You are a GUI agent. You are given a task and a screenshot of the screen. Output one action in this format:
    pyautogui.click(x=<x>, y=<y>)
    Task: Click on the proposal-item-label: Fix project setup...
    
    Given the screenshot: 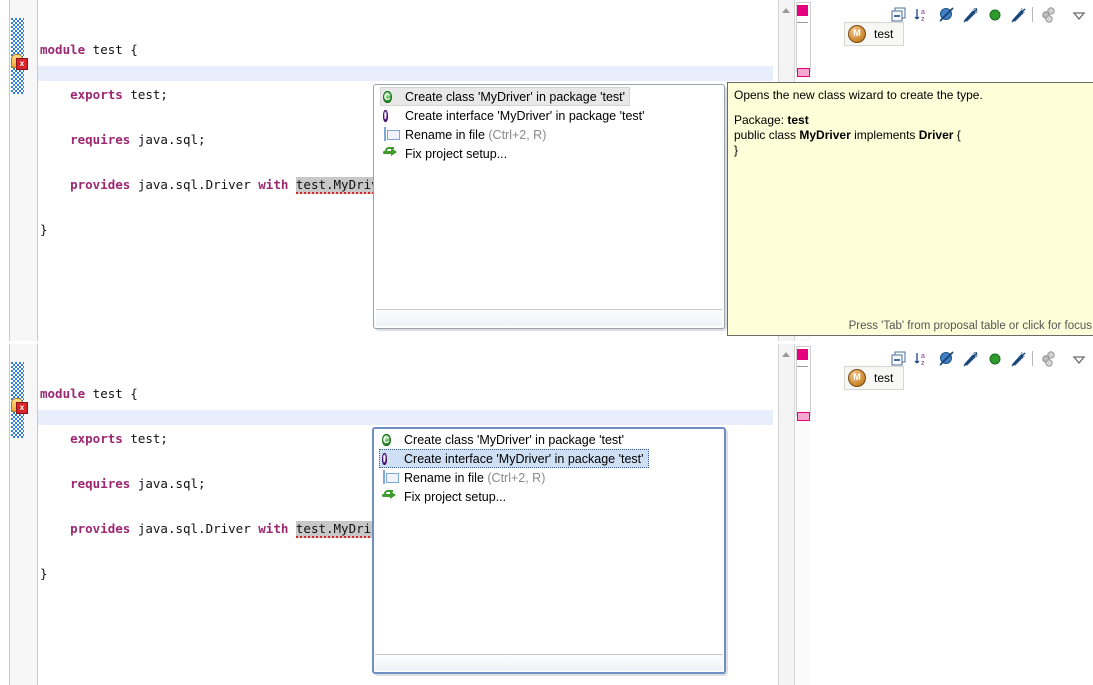 What is the action you would take?
    pyautogui.click(x=456, y=153)
    